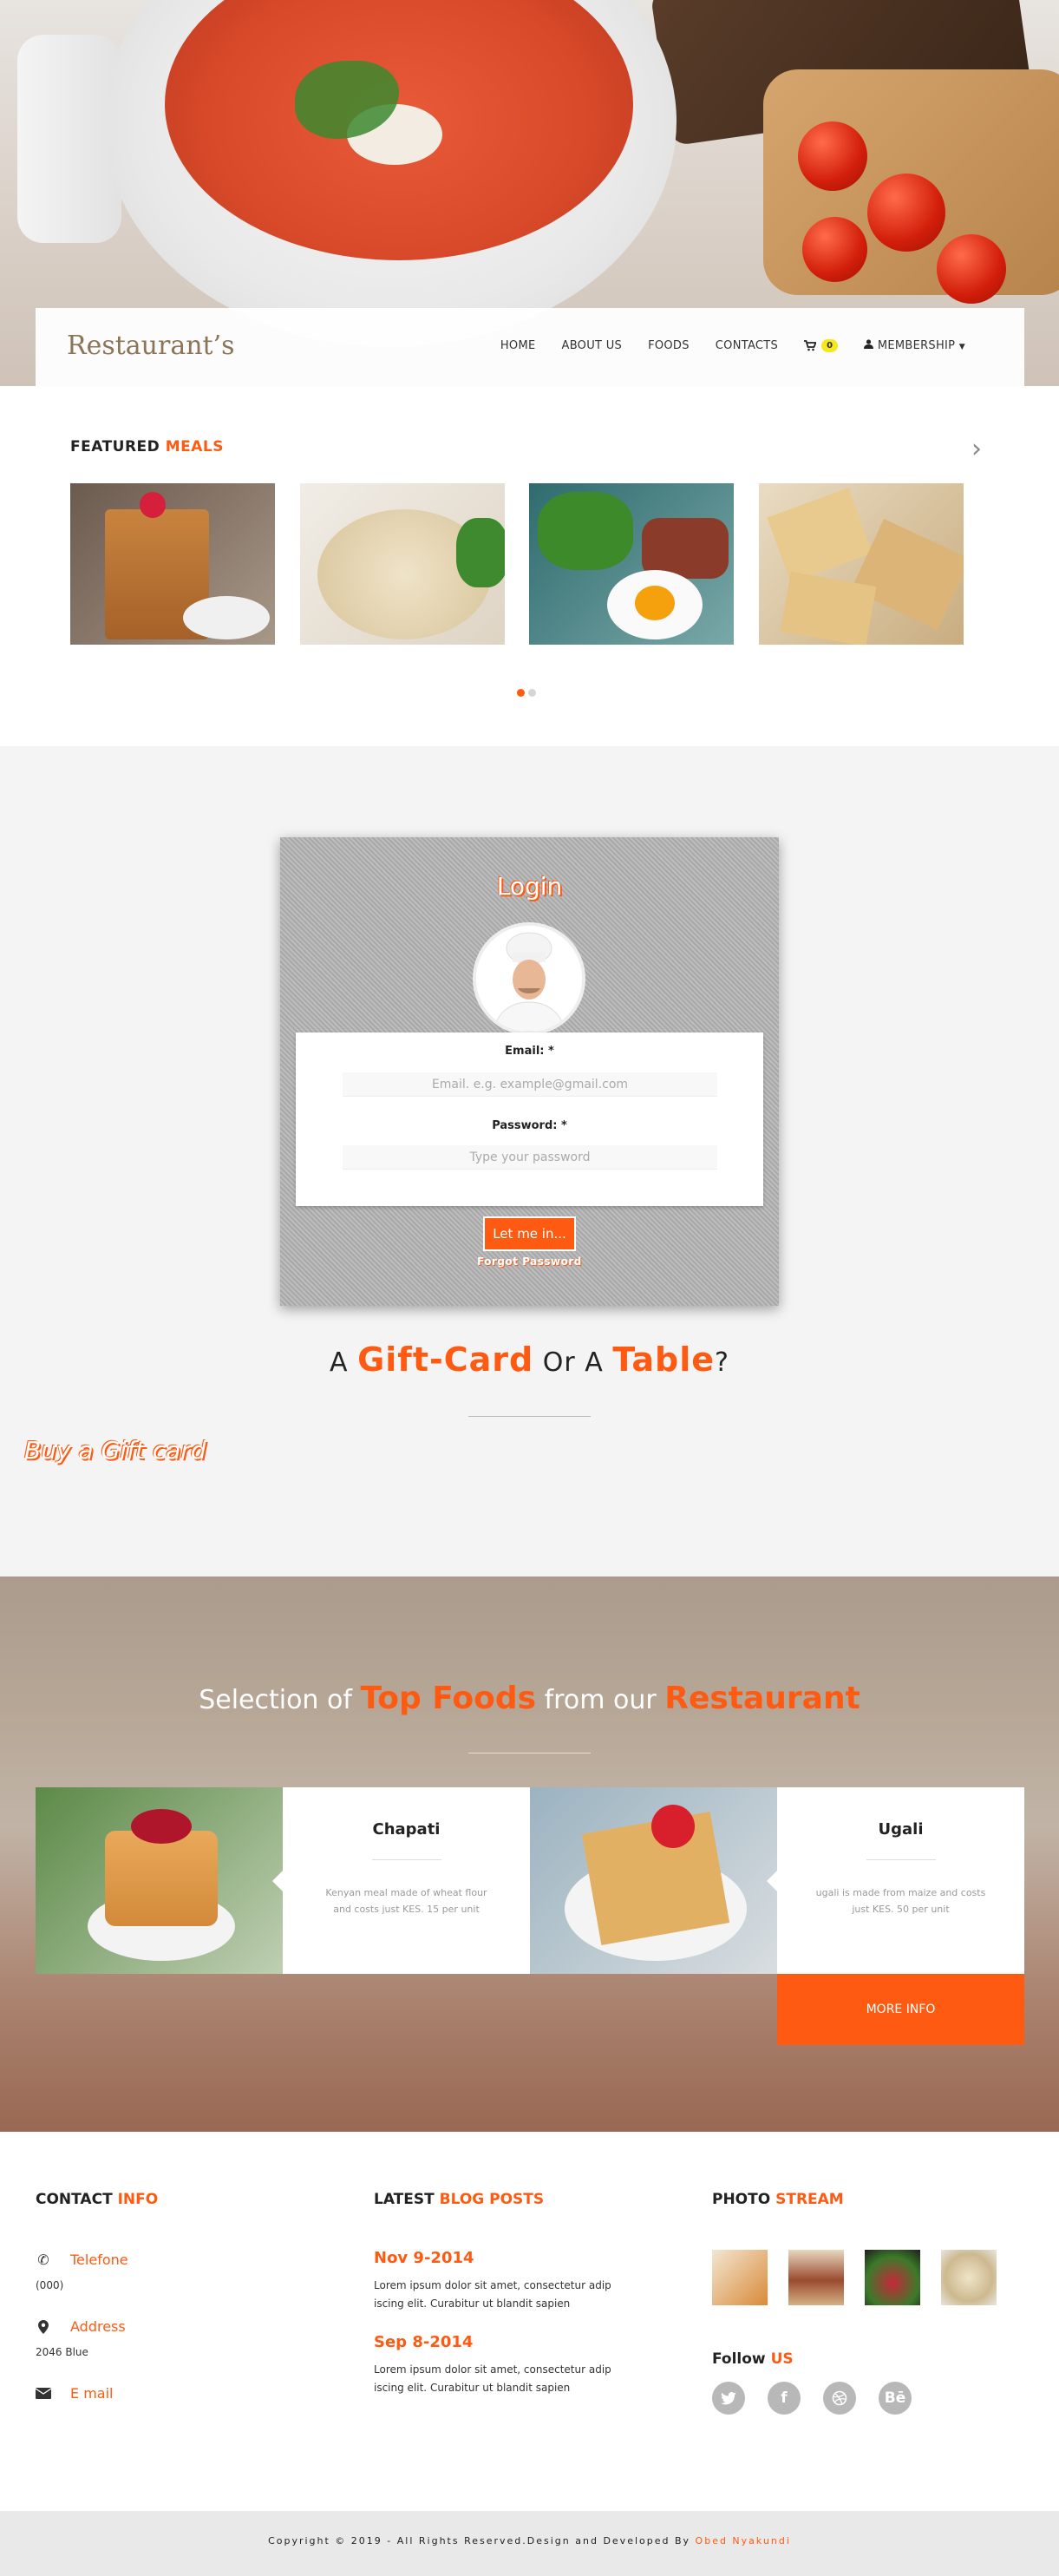  I want to click on food-name: Ugali, so click(901, 1829).